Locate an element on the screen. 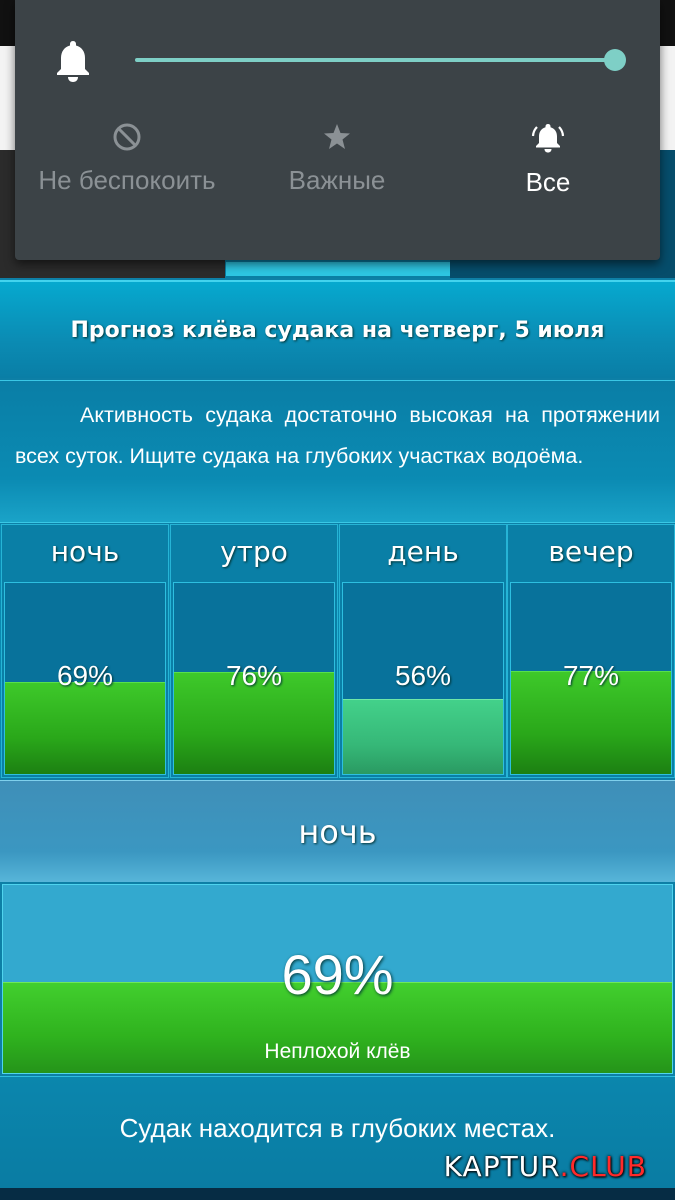 This screenshot has height=1200, width=675. period-label: день is located at coordinates (423, 551).